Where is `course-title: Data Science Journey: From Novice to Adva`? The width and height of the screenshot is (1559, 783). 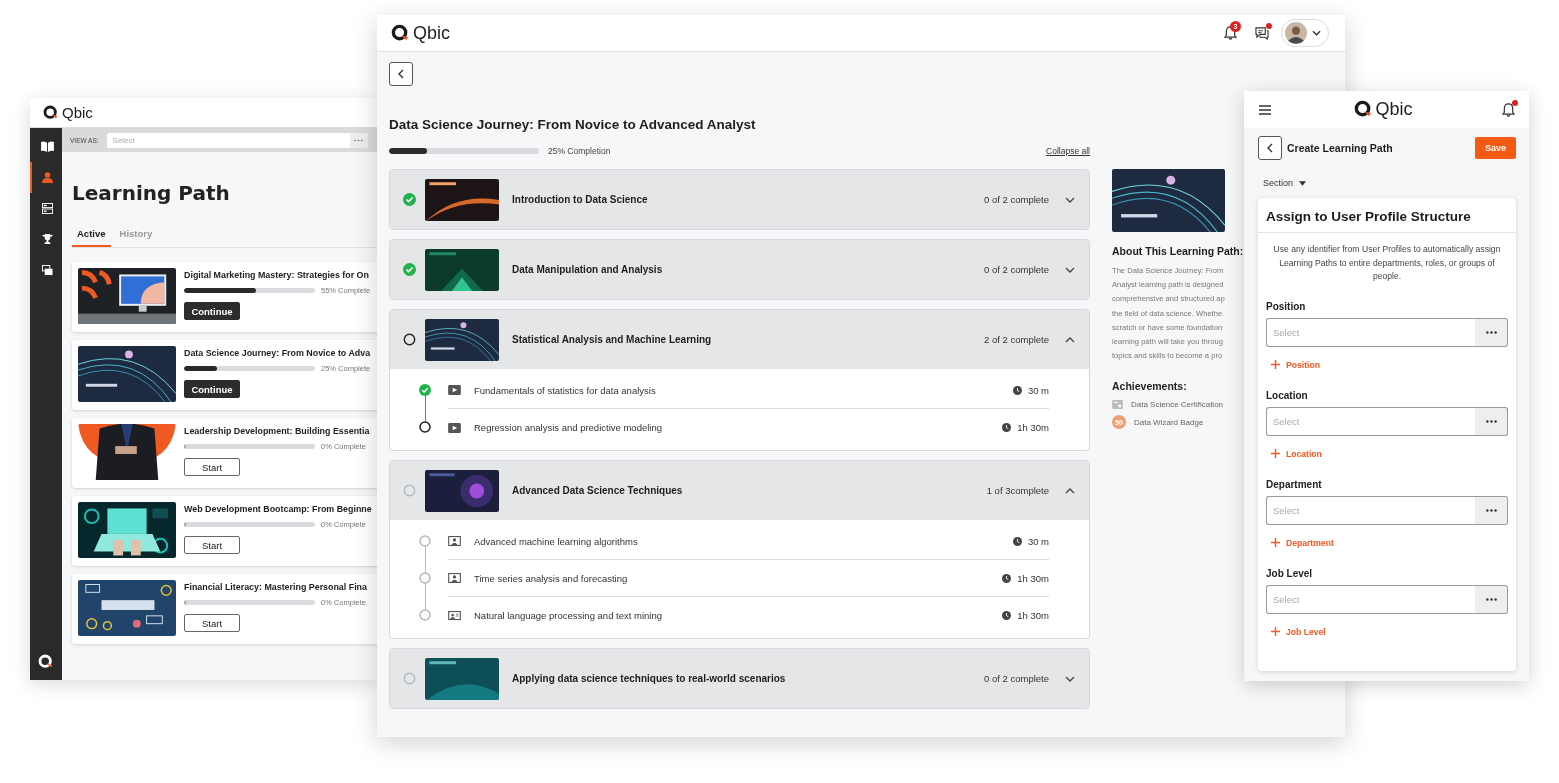
course-title: Data Science Journey: From Novice to Adva is located at coordinates (277, 353).